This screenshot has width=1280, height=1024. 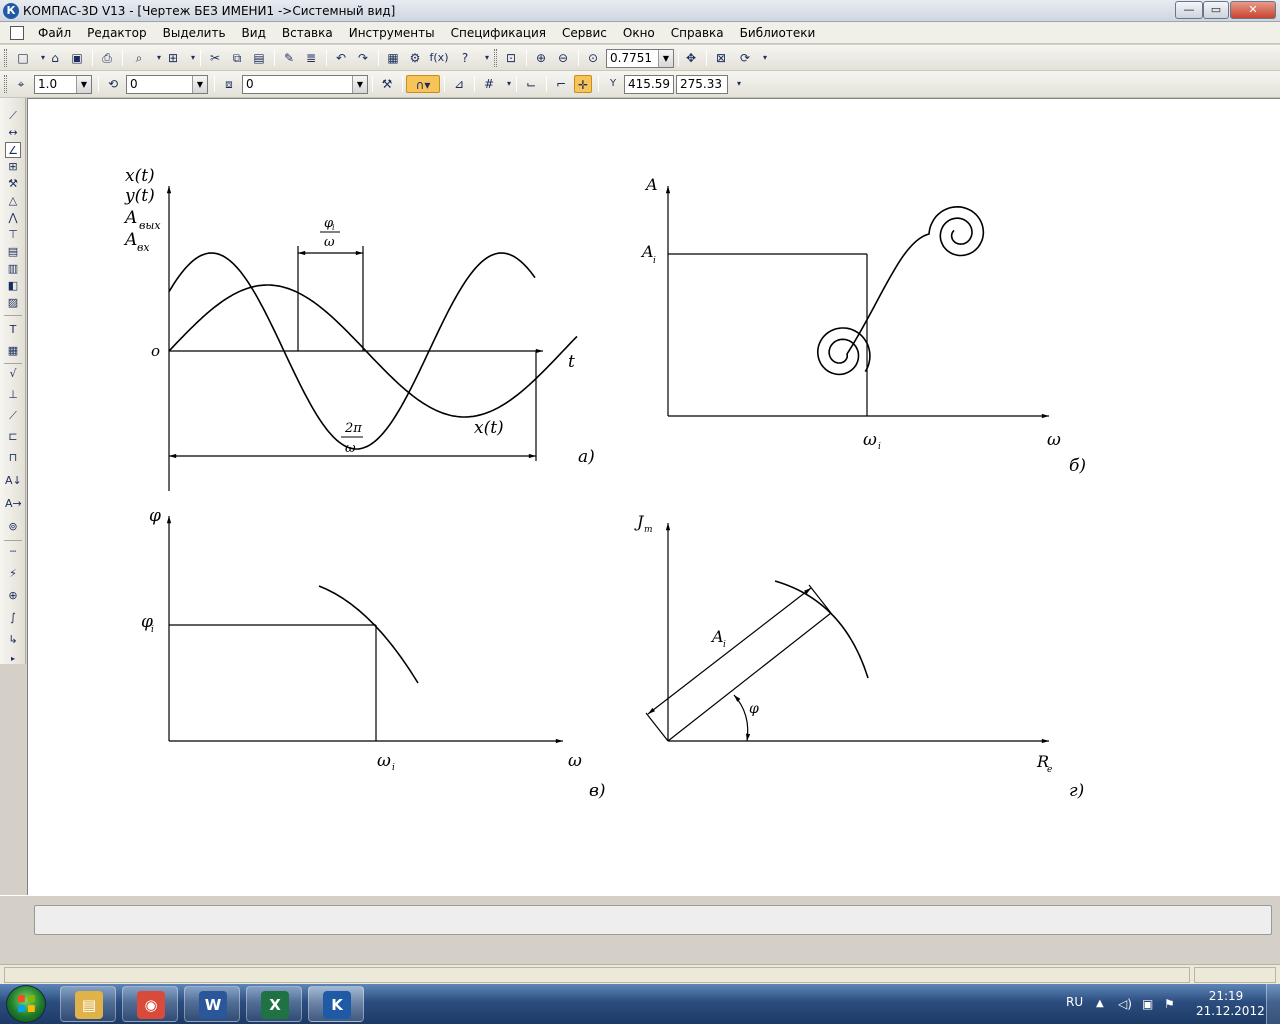 What do you see at coordinates (459, 84) in the screenshot?
I see `ortho-icon: ⊿` at bounding box center [459, 84].